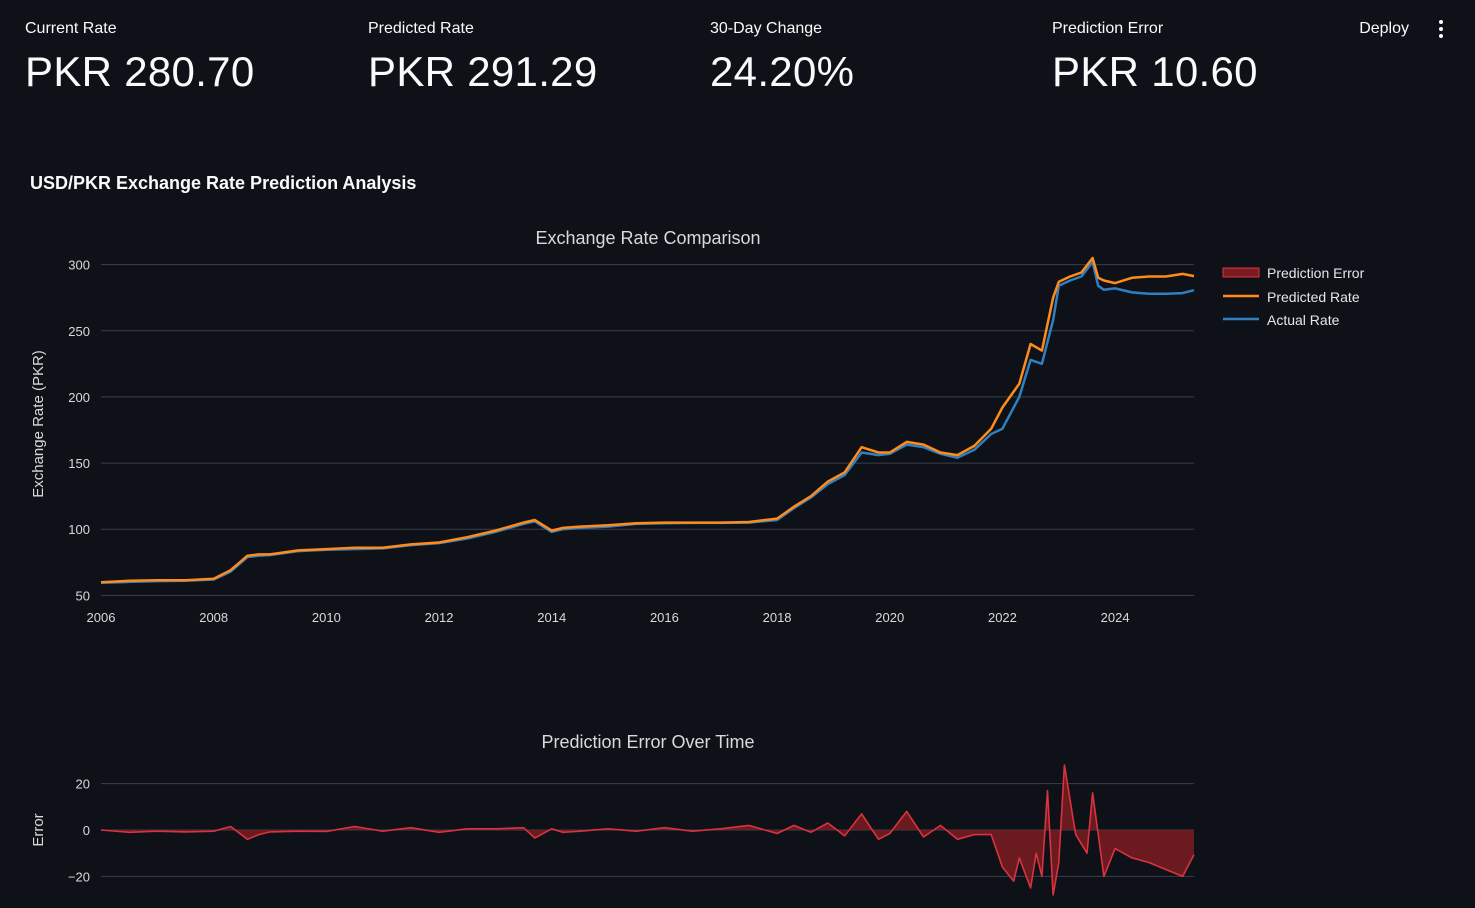 This screenshot has width=1475, height=908. What do you see at coordinates (647, 830) in the screenshot?
I see `error-area` at bounding box center [647, 830].